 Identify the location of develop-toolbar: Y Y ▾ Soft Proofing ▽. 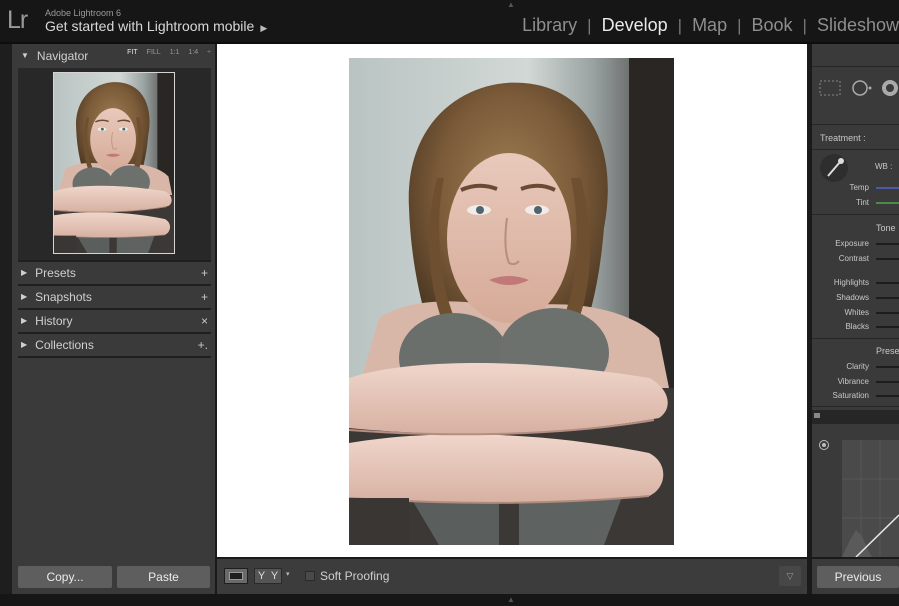
(512, 576).